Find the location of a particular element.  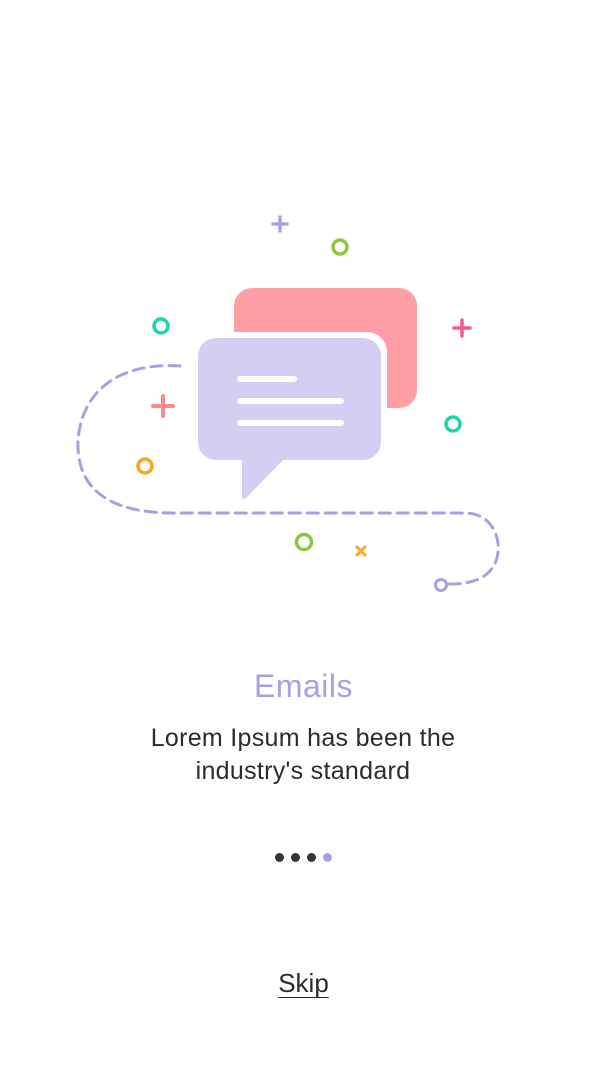

page-dot-4-active is located at coordinates (327, 857).